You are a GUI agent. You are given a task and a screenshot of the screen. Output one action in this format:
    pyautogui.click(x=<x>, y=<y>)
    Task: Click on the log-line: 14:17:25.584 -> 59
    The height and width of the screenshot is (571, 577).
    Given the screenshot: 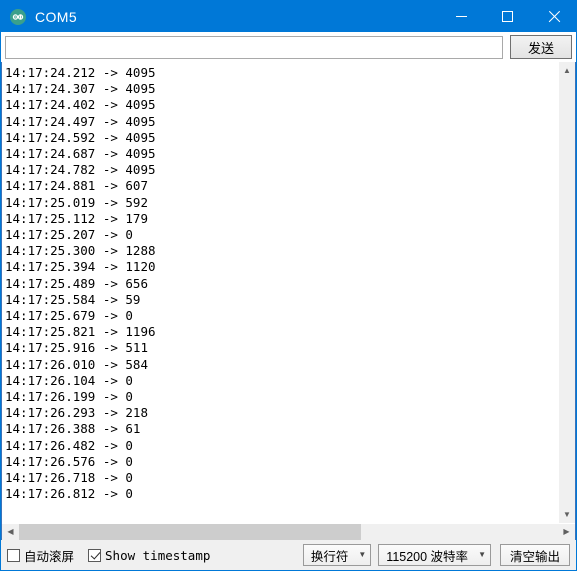 What is the action you would take?
    pyautogui.click(x=73, y=299)
    